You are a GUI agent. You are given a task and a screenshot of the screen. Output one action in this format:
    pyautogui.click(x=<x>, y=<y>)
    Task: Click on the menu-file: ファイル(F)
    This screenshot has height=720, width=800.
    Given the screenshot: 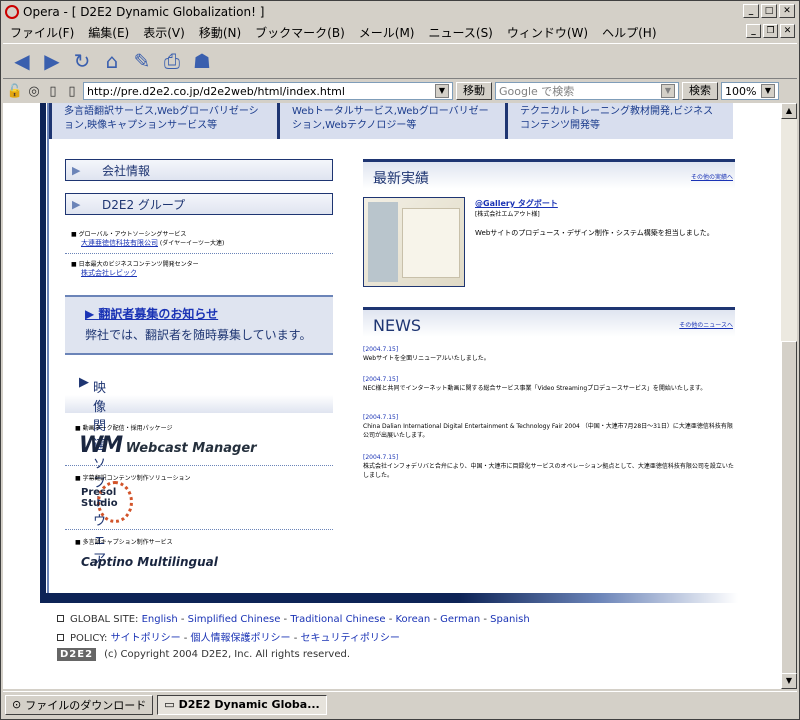 What is the action you would take?
    pyautogui.click(x=42, y=32)
    